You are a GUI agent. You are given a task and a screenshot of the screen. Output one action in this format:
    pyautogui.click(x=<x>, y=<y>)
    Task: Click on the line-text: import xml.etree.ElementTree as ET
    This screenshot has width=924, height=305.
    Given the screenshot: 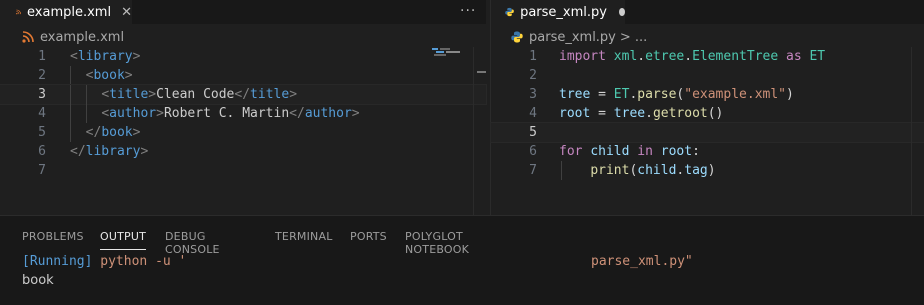 What is the action you would take?
    pyautogui.click(x=692, y=56)
    